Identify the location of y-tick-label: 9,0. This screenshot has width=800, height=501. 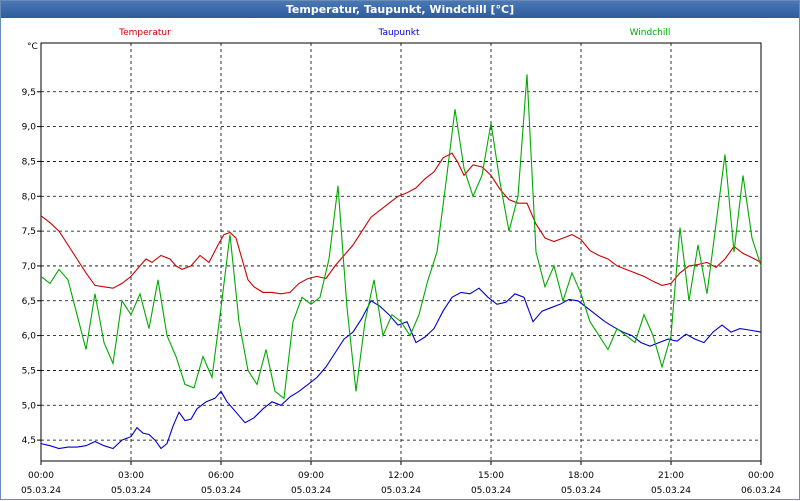
(29, 128).